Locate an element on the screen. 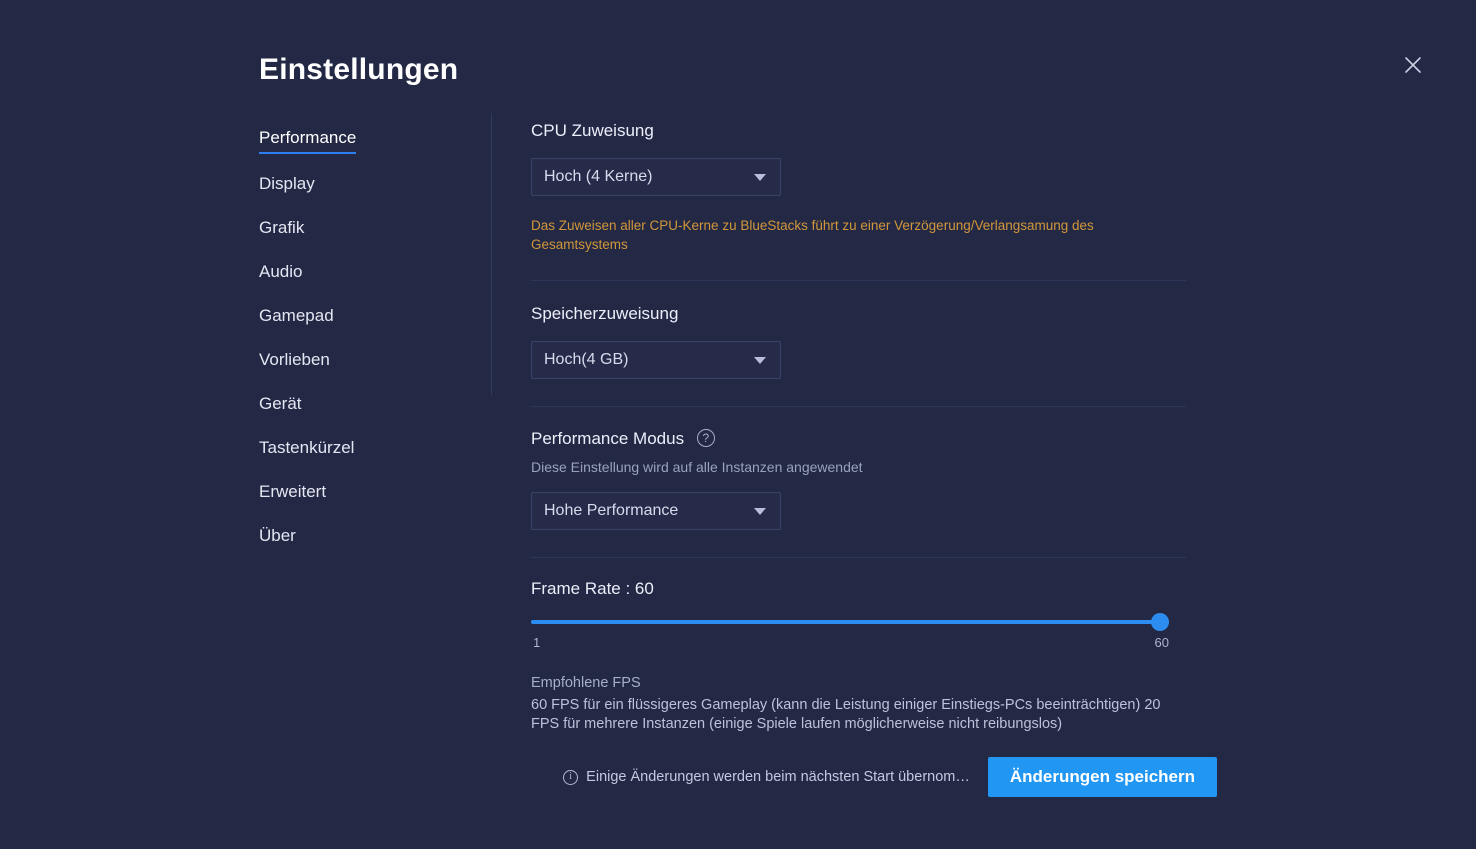 The image size is (1476, 849). close-button is located at coordinates (1413, 65).